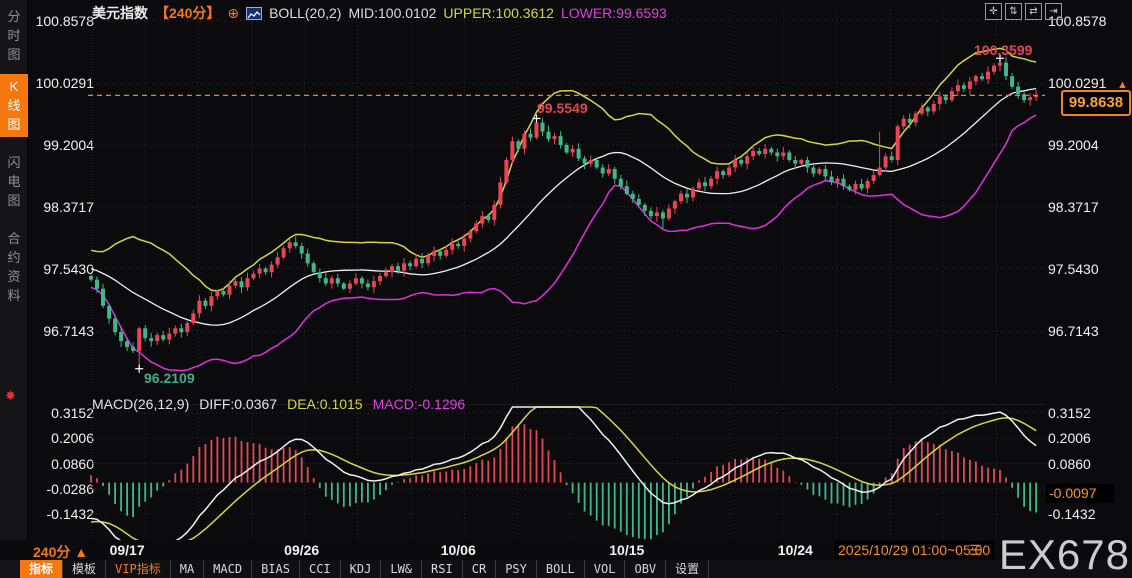  I want to click on toolbar-item-6: CCI, so click(320, 569).